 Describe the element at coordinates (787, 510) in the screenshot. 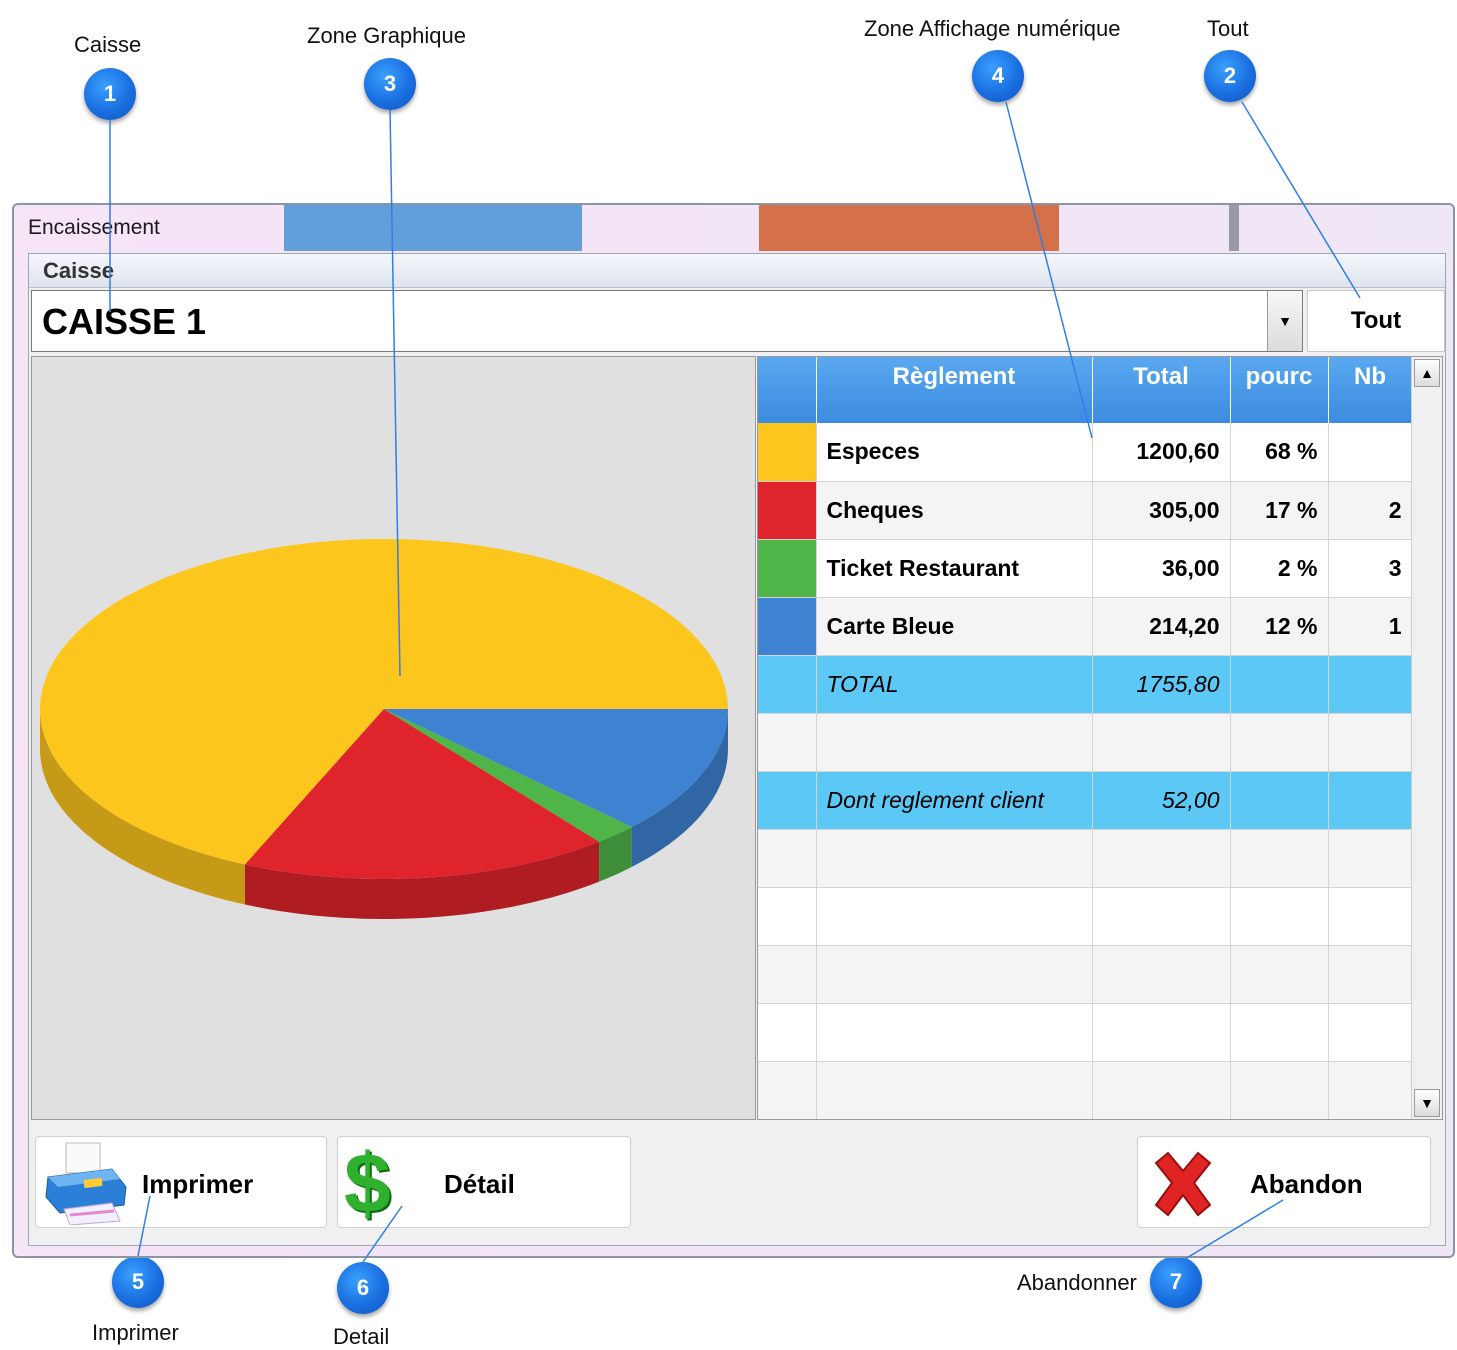

I see `color-swatch-cheques` at that location.